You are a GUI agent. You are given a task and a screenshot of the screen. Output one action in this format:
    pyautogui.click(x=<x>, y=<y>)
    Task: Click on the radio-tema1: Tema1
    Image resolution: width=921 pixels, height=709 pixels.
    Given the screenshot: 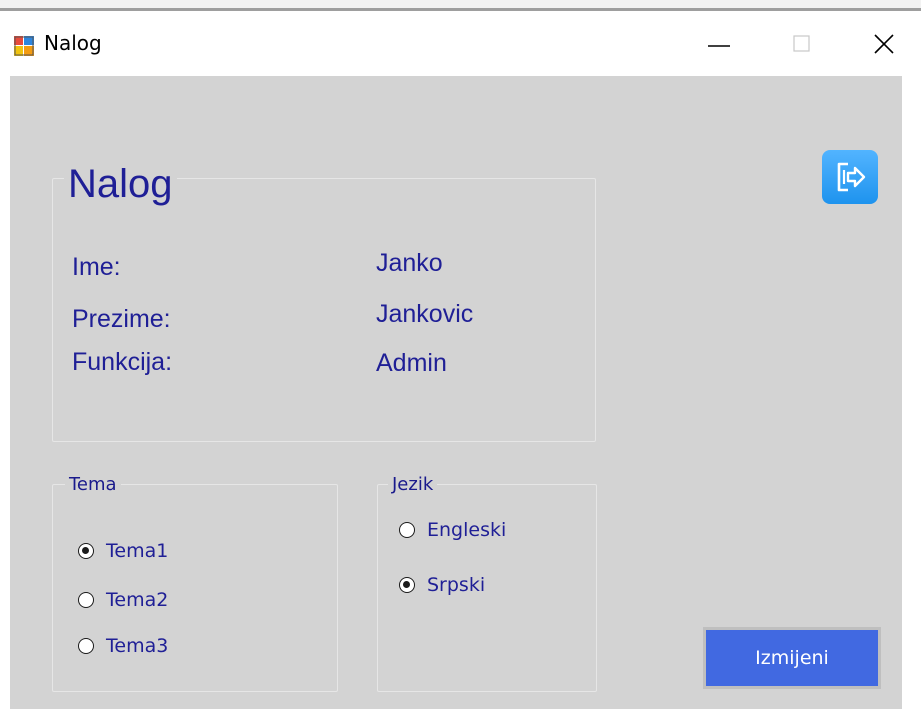 What is the action you would take?
    pyautogui.click(x=123, y=551)
    